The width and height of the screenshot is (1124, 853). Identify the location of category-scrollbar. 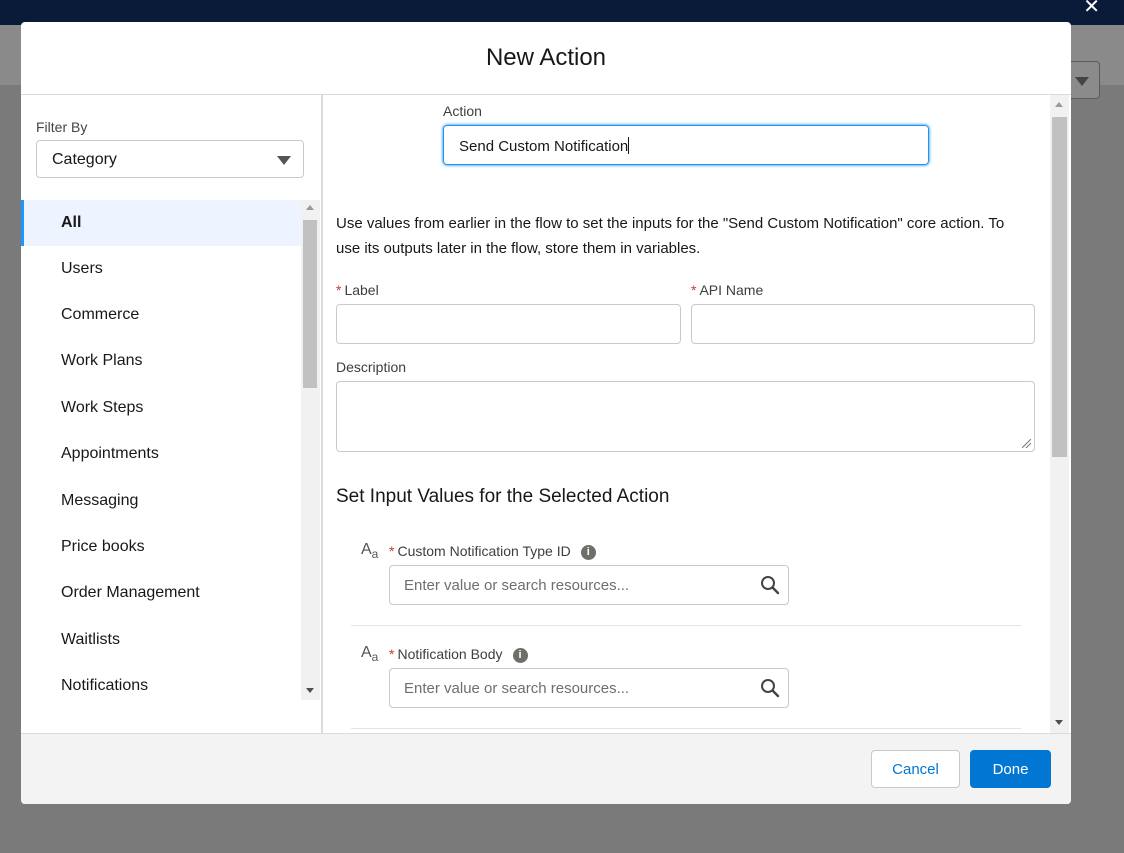
(310, 450).